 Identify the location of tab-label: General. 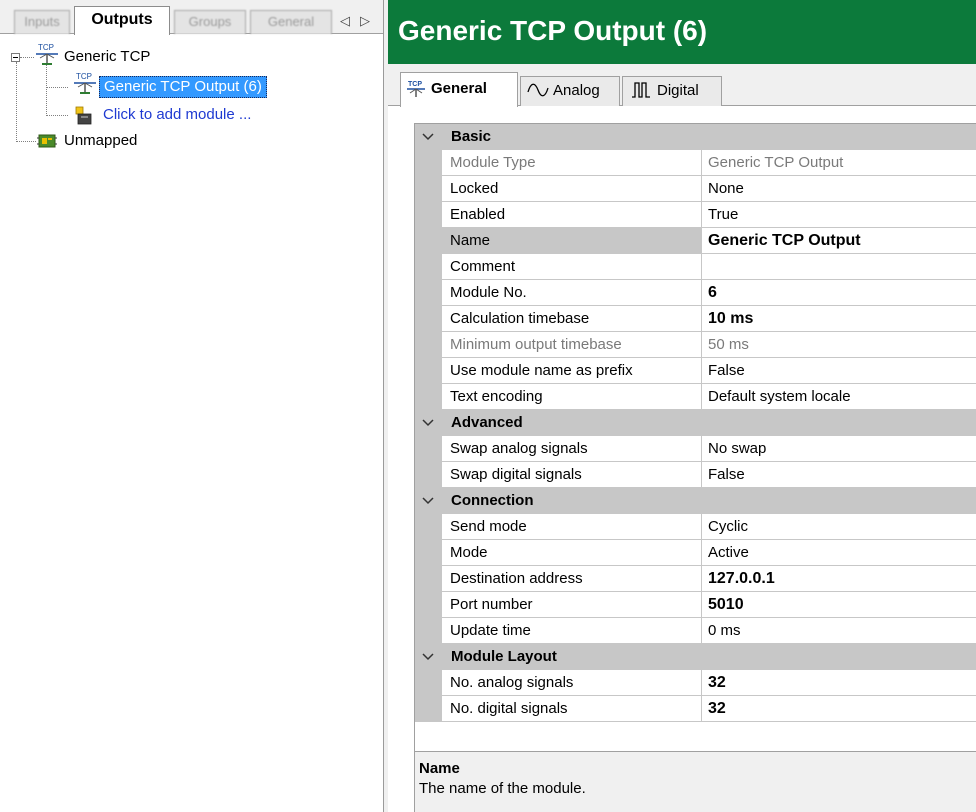
(459, 88).